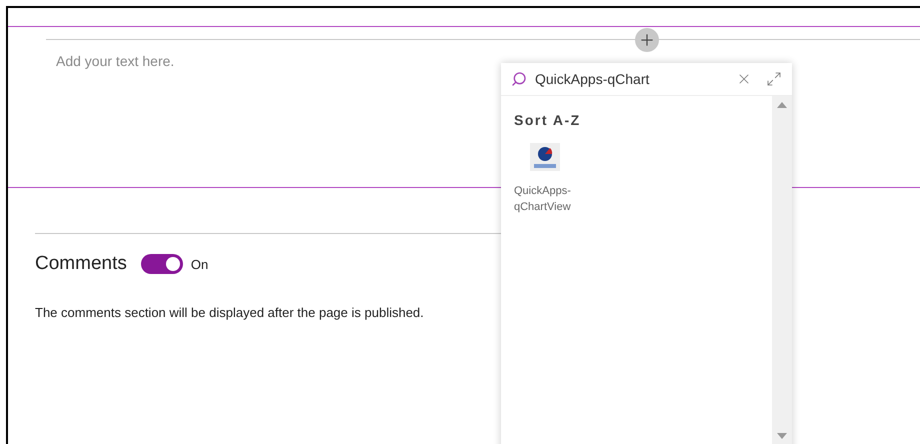 The height and width of the screenshot is (444, 920). I want to click on comments-toggle, so click(161, 264).